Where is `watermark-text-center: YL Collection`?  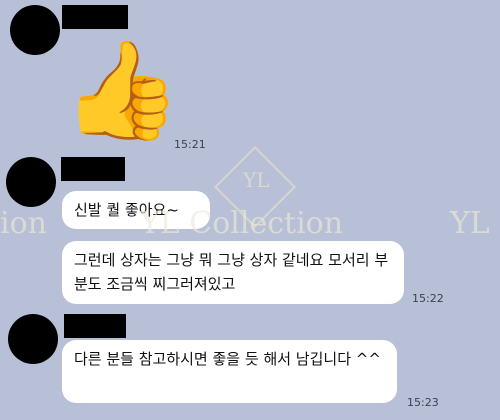 watermark-text-center: YL Collection is located at coordinates (242, 223).